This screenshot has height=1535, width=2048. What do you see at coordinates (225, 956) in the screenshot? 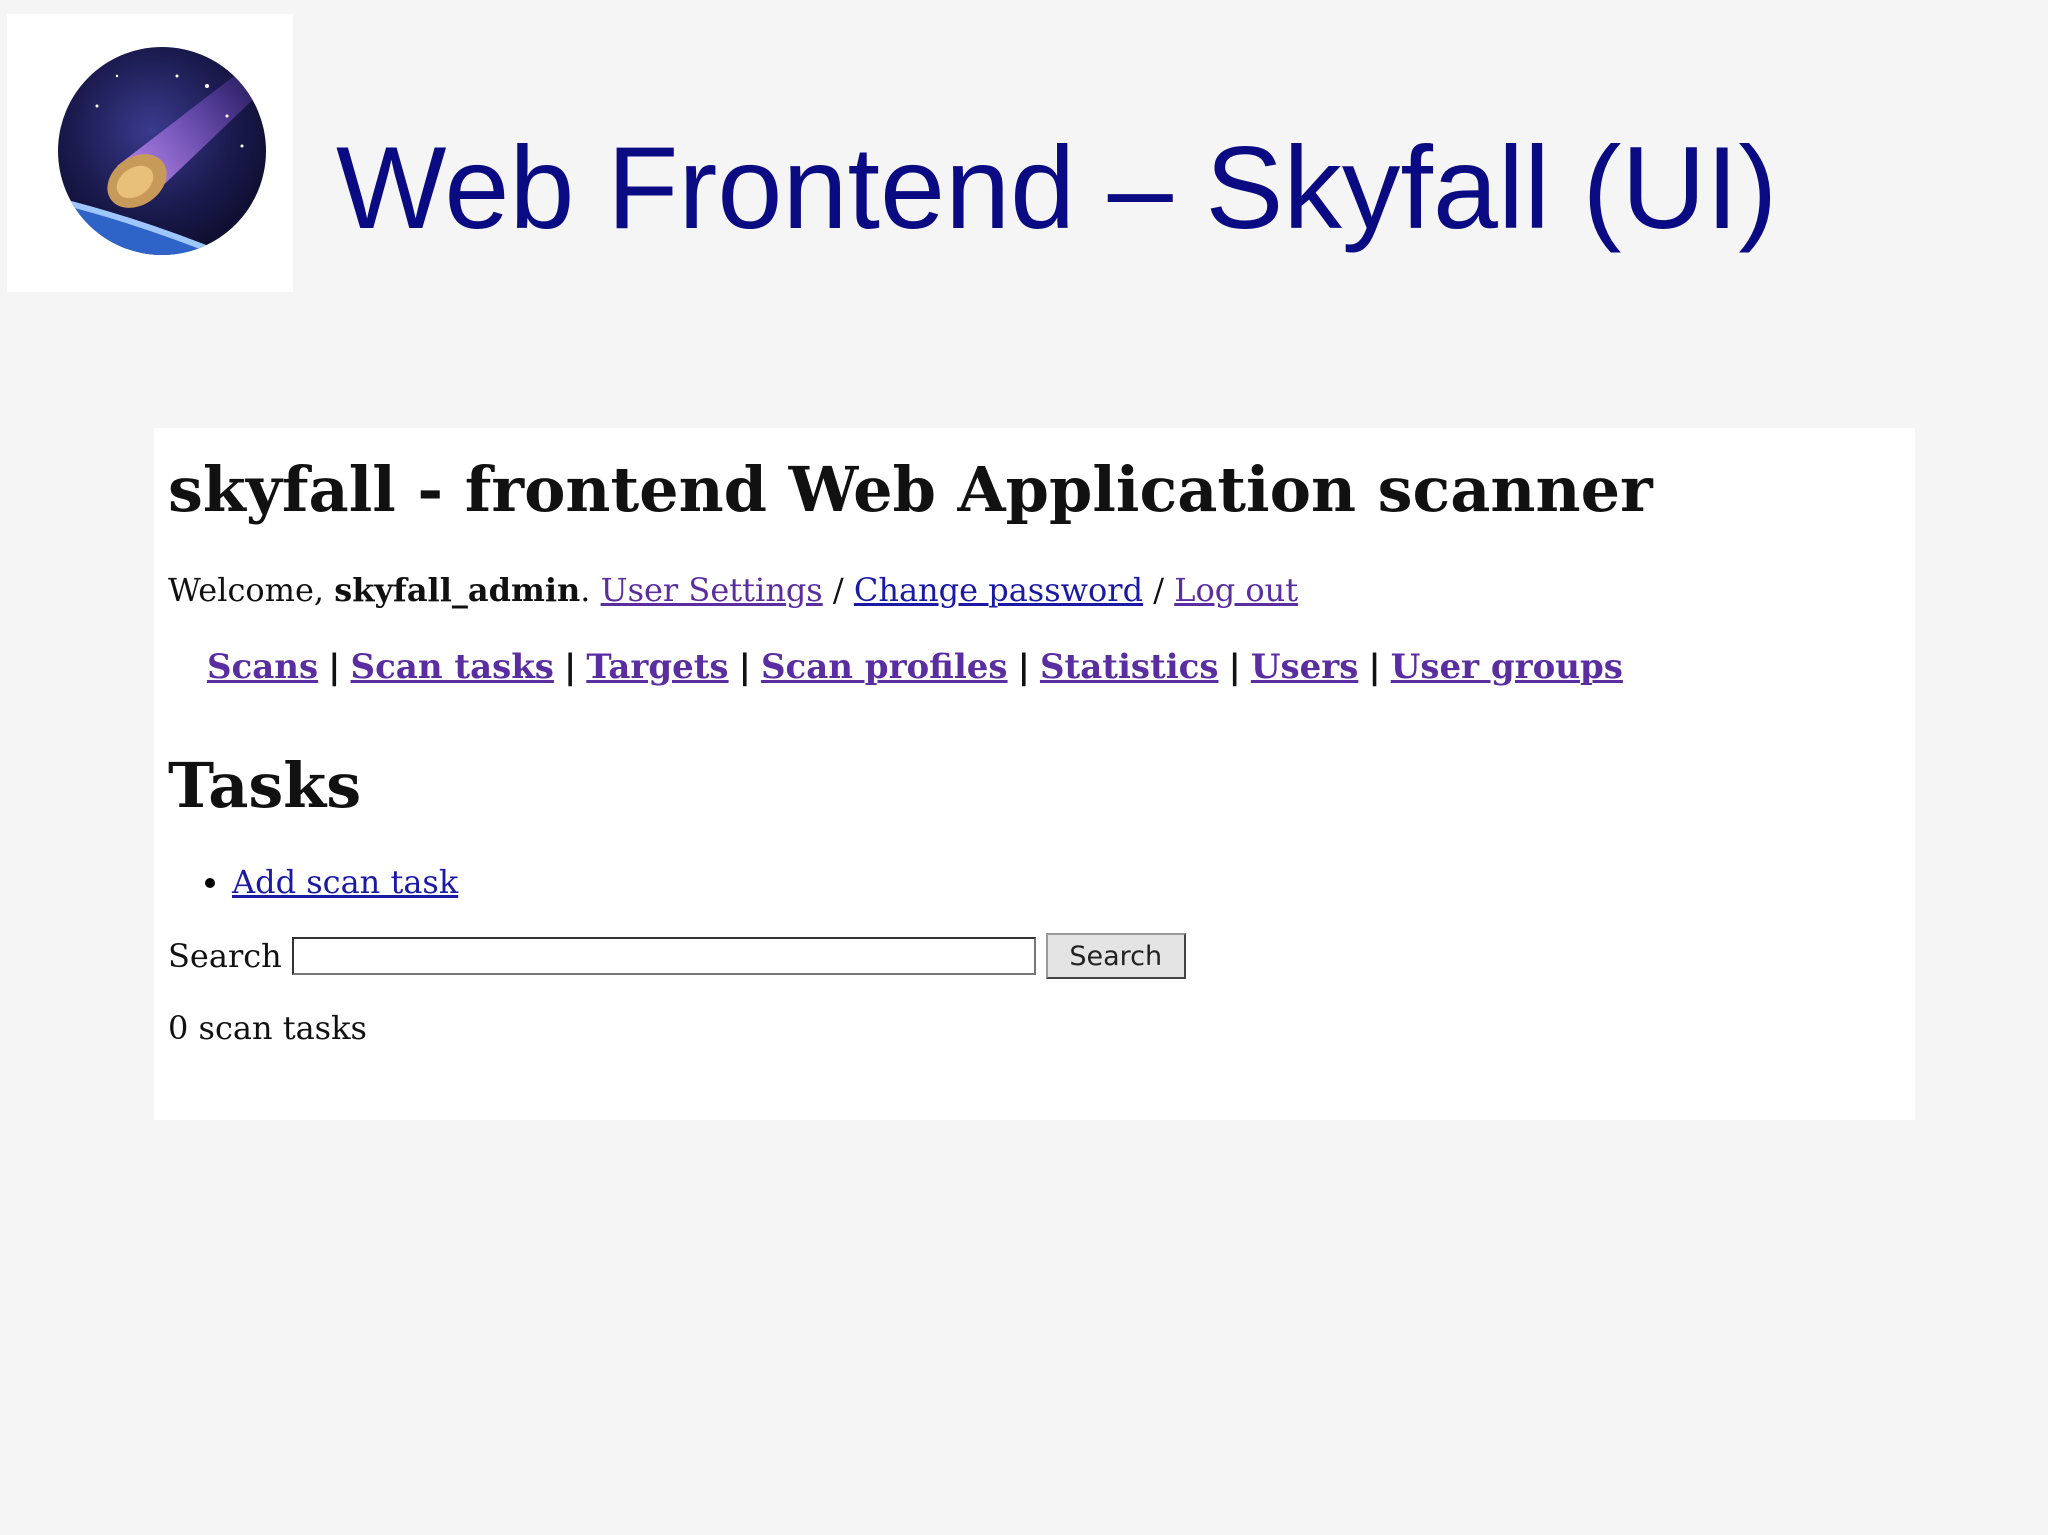
I see `search-label: Search` at bounding box center [225, 956].